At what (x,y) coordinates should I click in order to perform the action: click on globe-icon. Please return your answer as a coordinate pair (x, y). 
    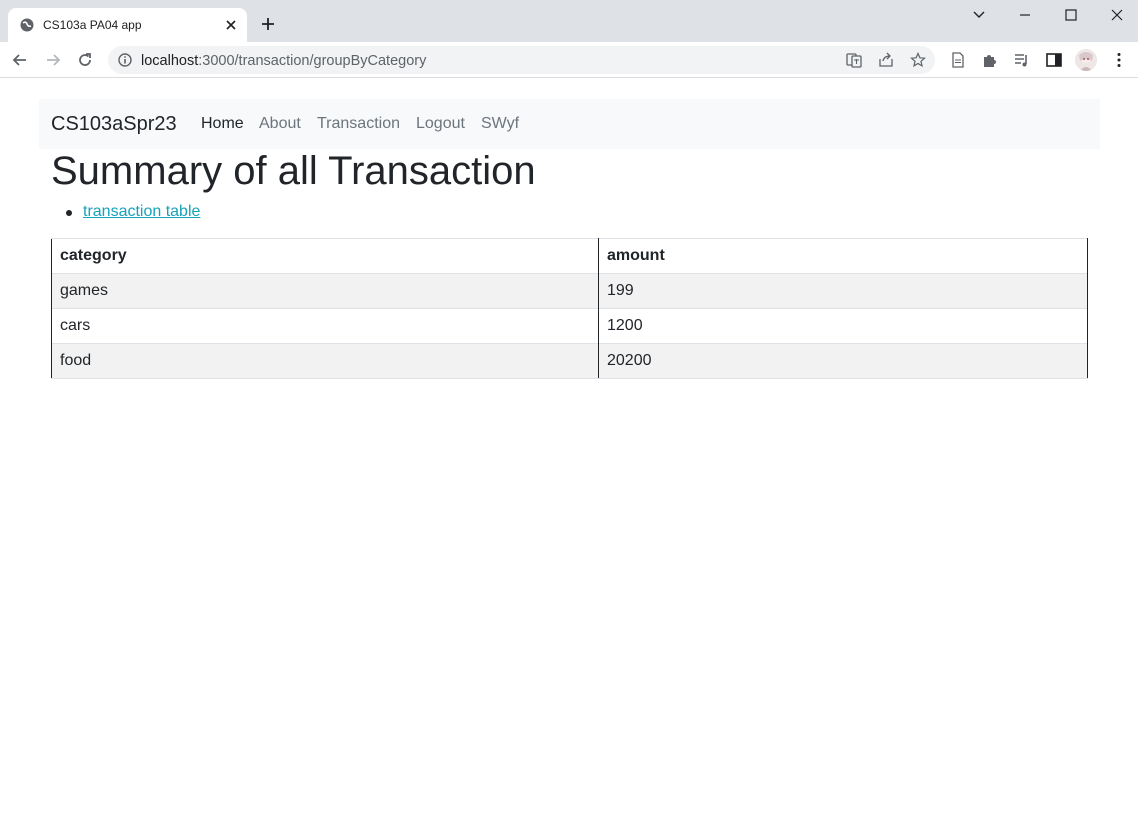
    Looking at the image, I should click on (27, 25).